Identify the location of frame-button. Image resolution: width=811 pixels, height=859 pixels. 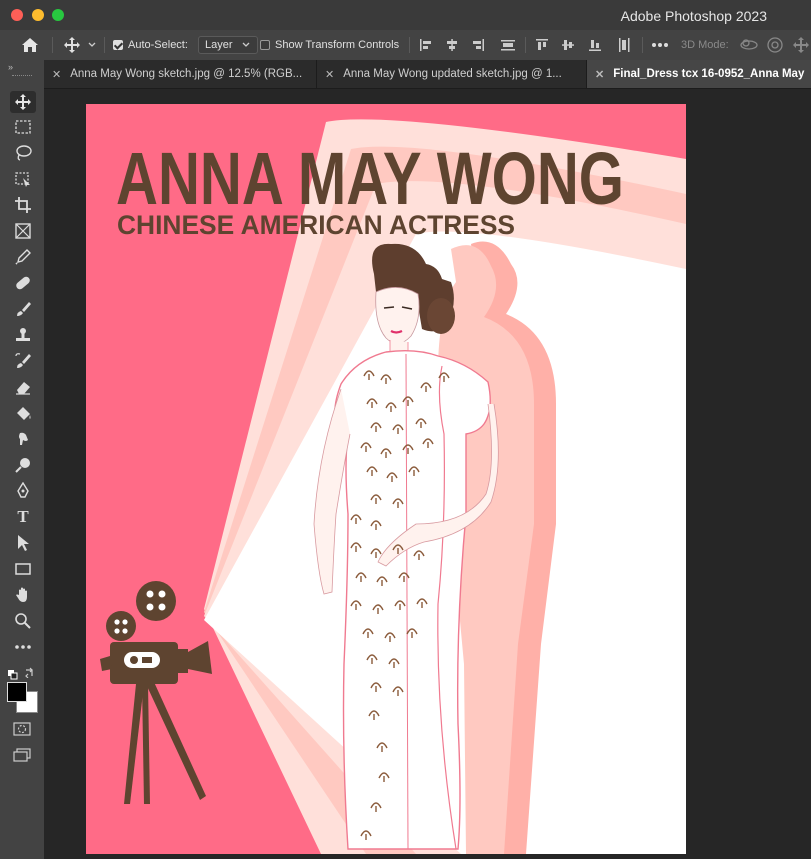
(23, 231).